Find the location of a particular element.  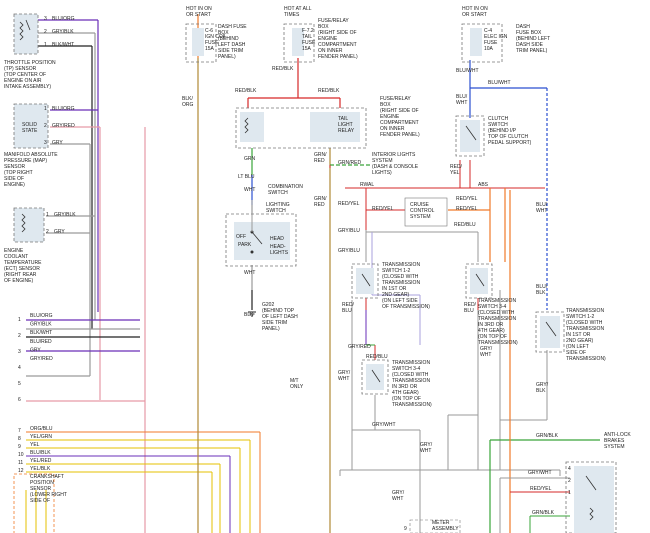

clutch-switch-label-4: PEDAL SUPPORT) is located at coordinates (510, 143).